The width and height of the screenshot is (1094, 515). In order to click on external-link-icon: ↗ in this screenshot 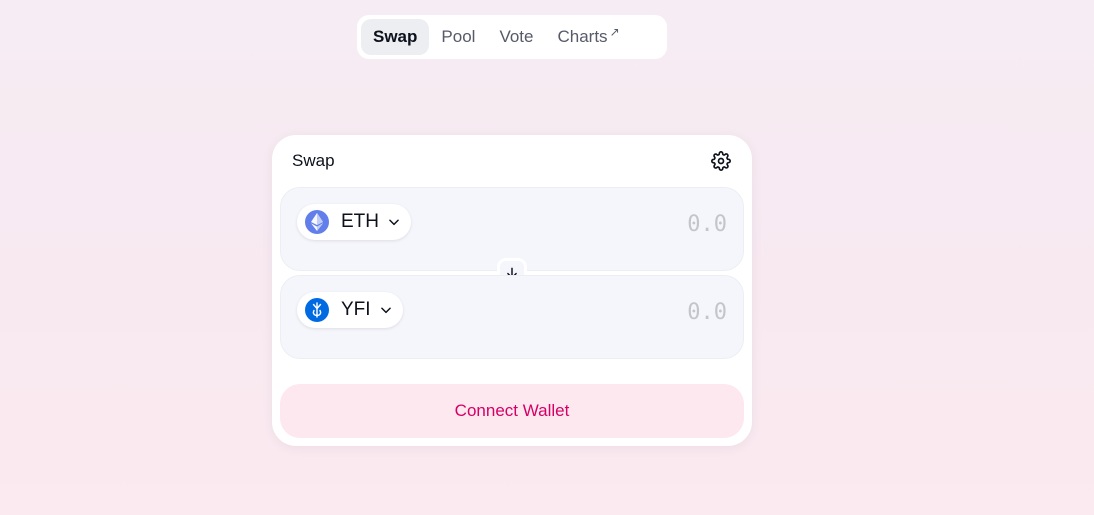, I will do `click(614, 32)`.